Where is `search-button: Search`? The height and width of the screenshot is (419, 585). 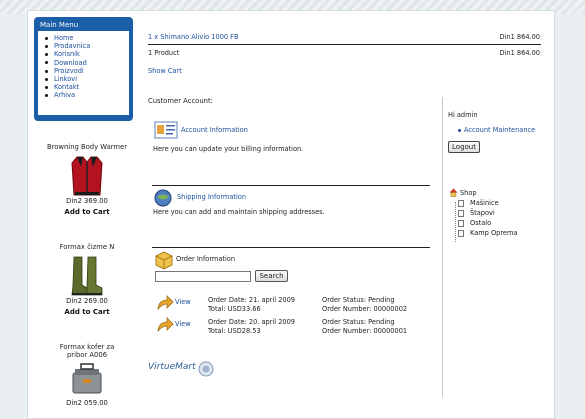
search-button: Search is located at coordinates (271, 276).